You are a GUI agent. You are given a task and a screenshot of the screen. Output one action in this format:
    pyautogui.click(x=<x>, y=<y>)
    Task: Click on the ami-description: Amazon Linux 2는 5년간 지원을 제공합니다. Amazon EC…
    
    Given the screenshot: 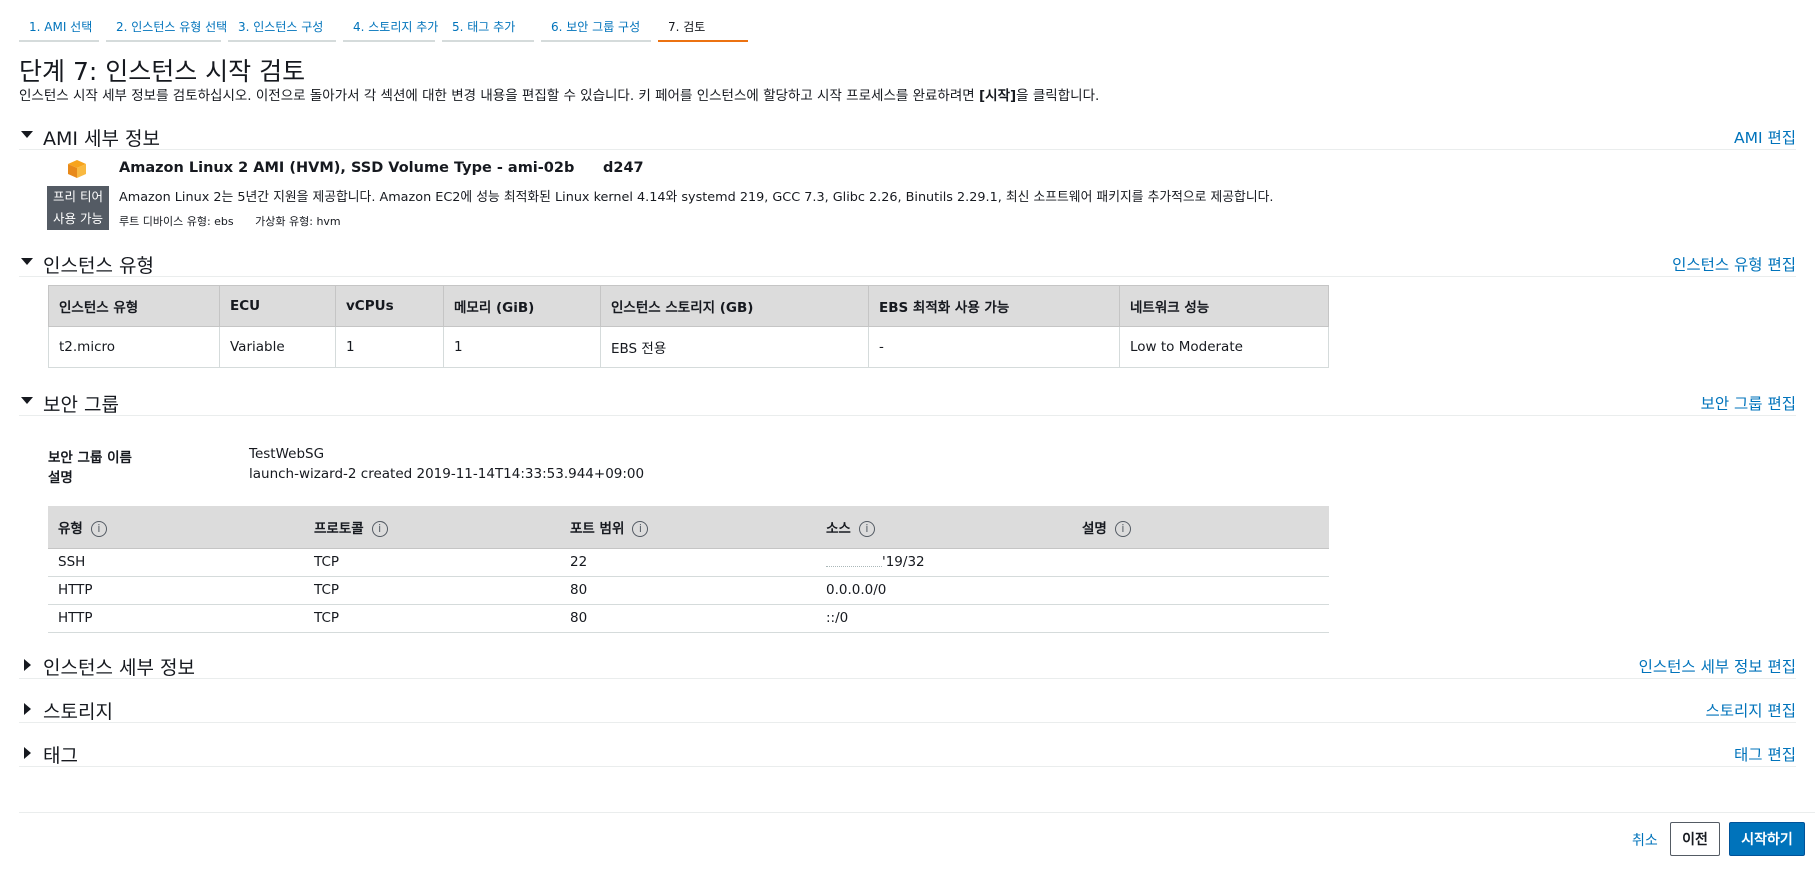 What is the action you would take?
    pyautogui.click(x=696, y=197)
    